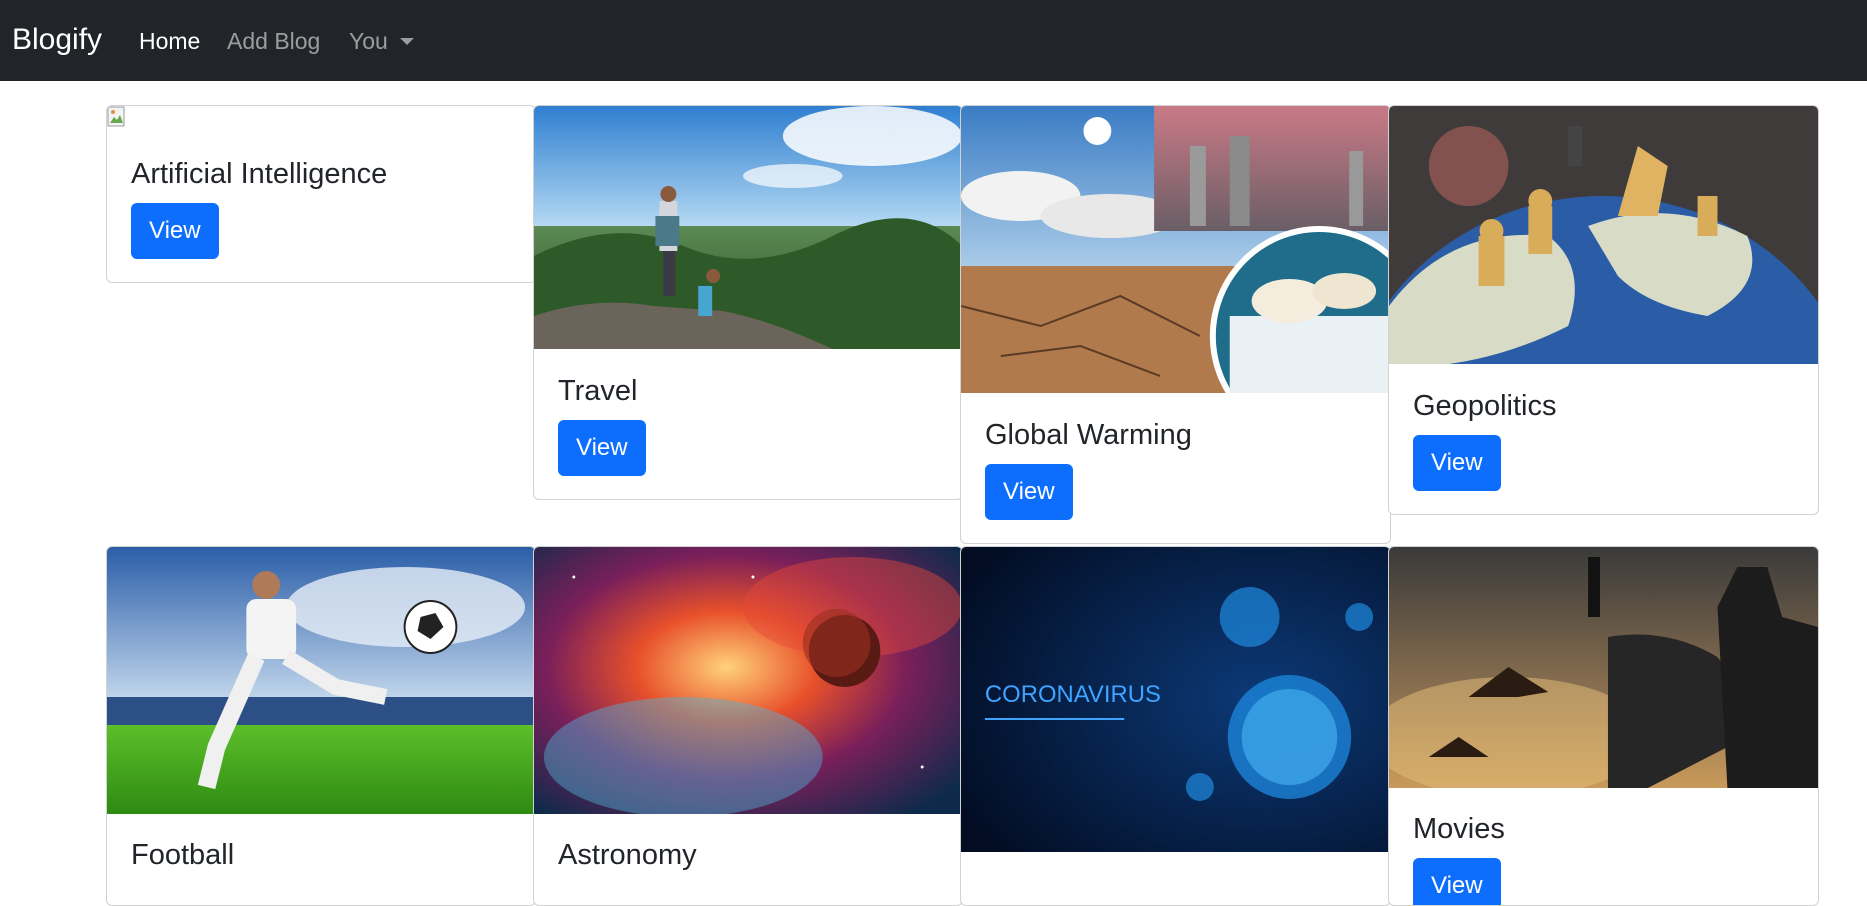 Image resolution: width=1867 pixels, height=906 pixels. What do you see at coordinates (1485, 406) in the screenshot?
I see `card-title: Geopolitics` at bounding box center [1485, 406].